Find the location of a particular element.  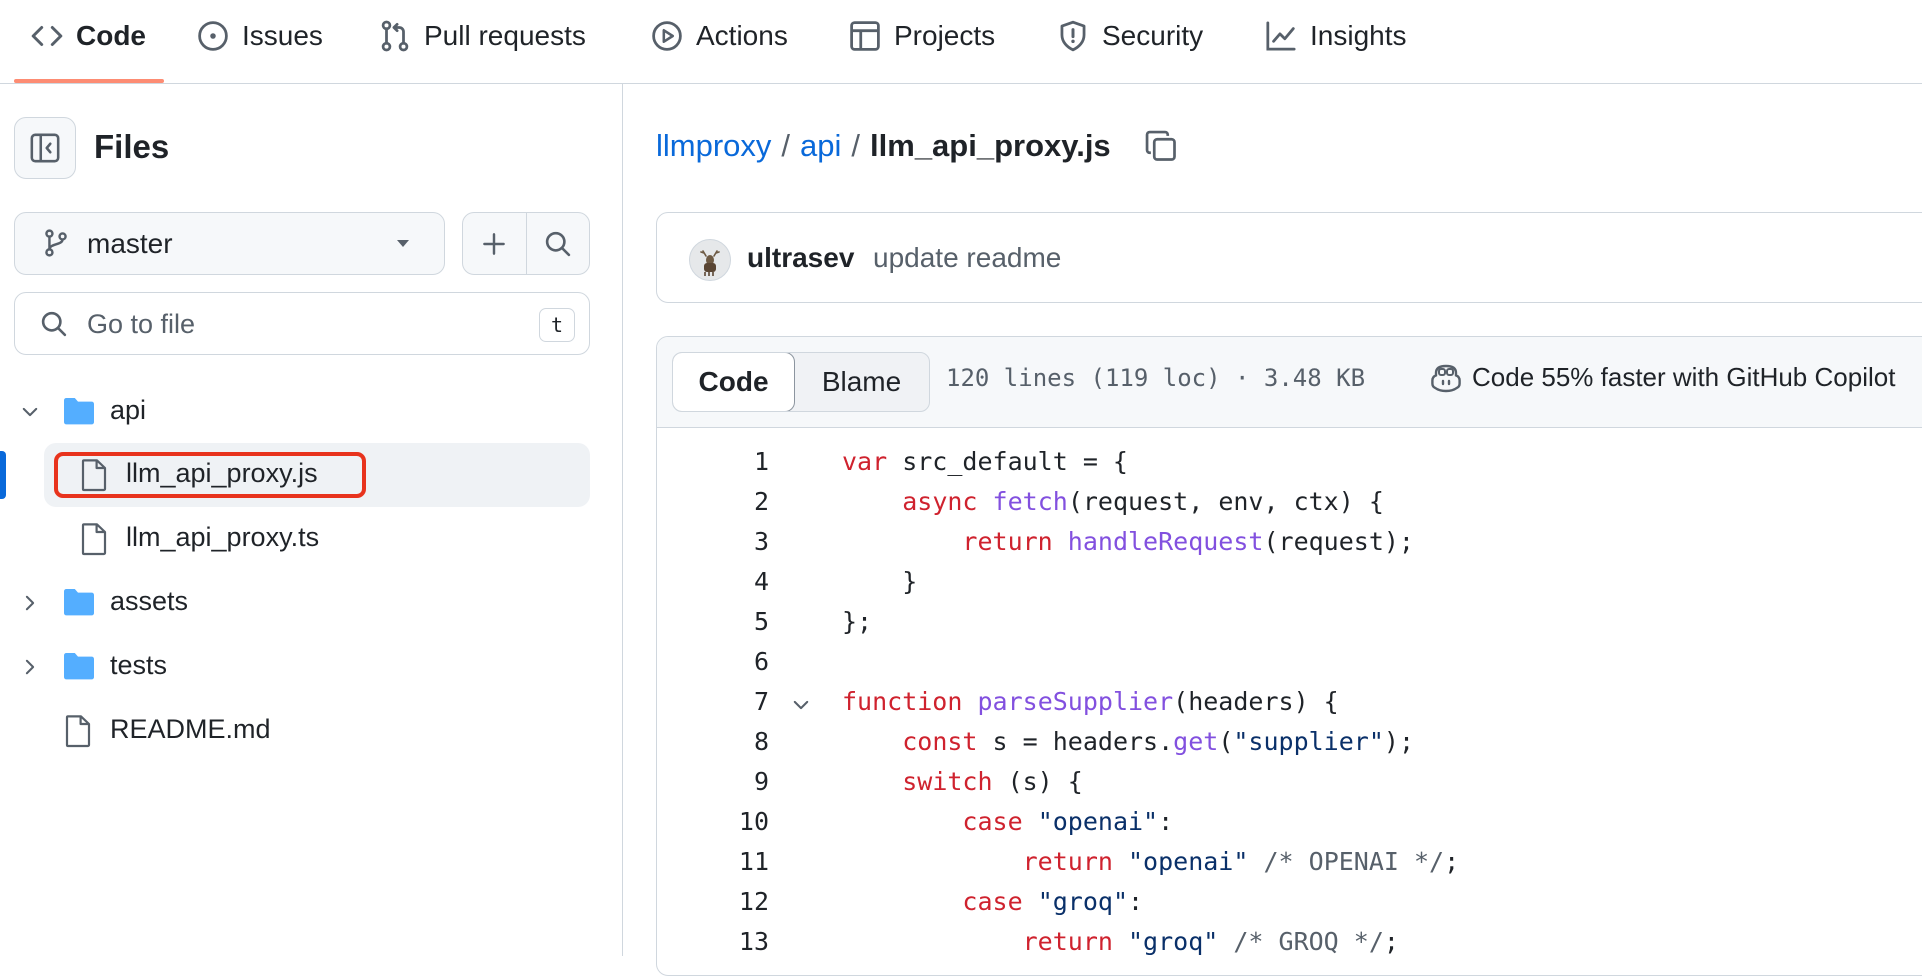

tab-label: Pull requests is located at coordinates (505, 35).